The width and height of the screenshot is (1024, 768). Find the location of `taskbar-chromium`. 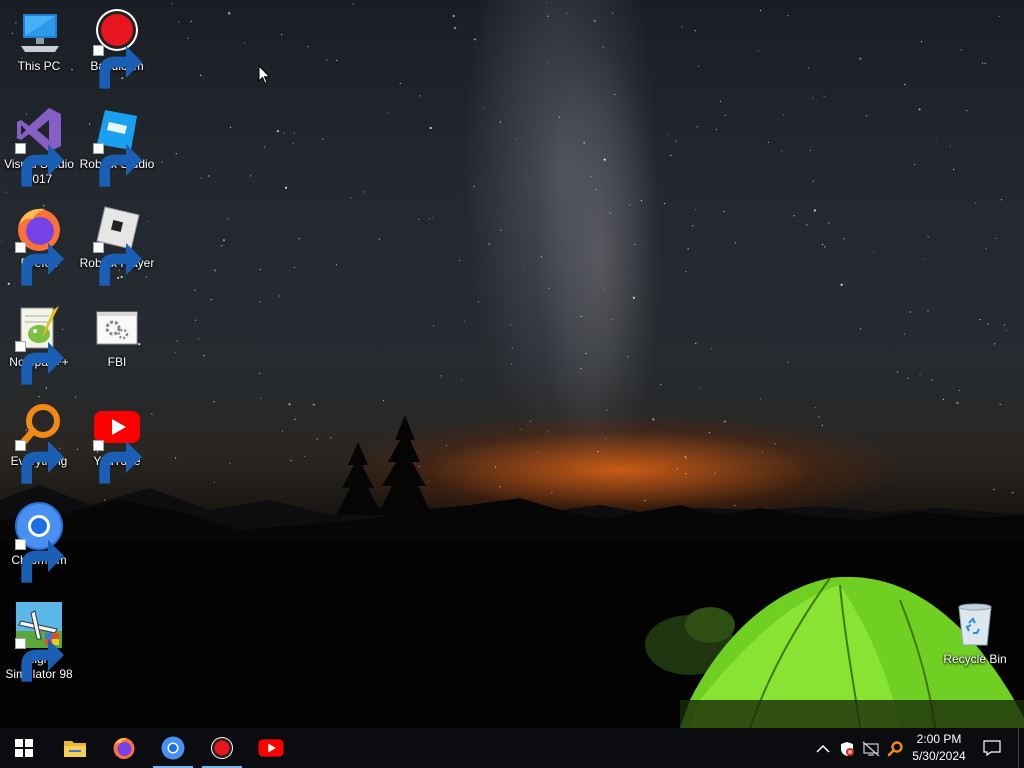

taskbar-chromium is located at coordinates (173, 748).